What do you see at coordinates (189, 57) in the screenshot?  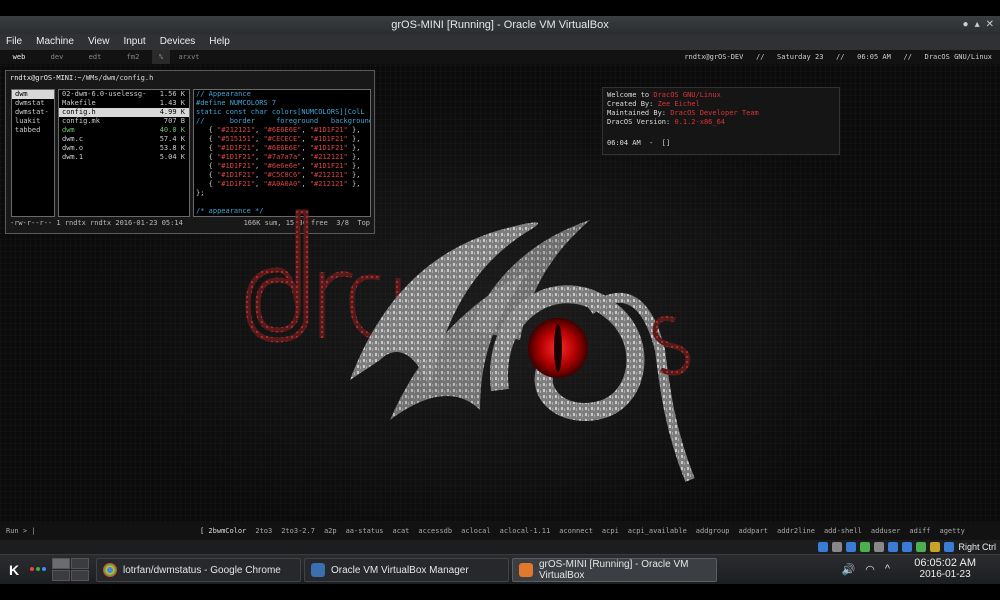 I see `dwm-tag-arxvt: arxvt` at bounding box center [189, 57].